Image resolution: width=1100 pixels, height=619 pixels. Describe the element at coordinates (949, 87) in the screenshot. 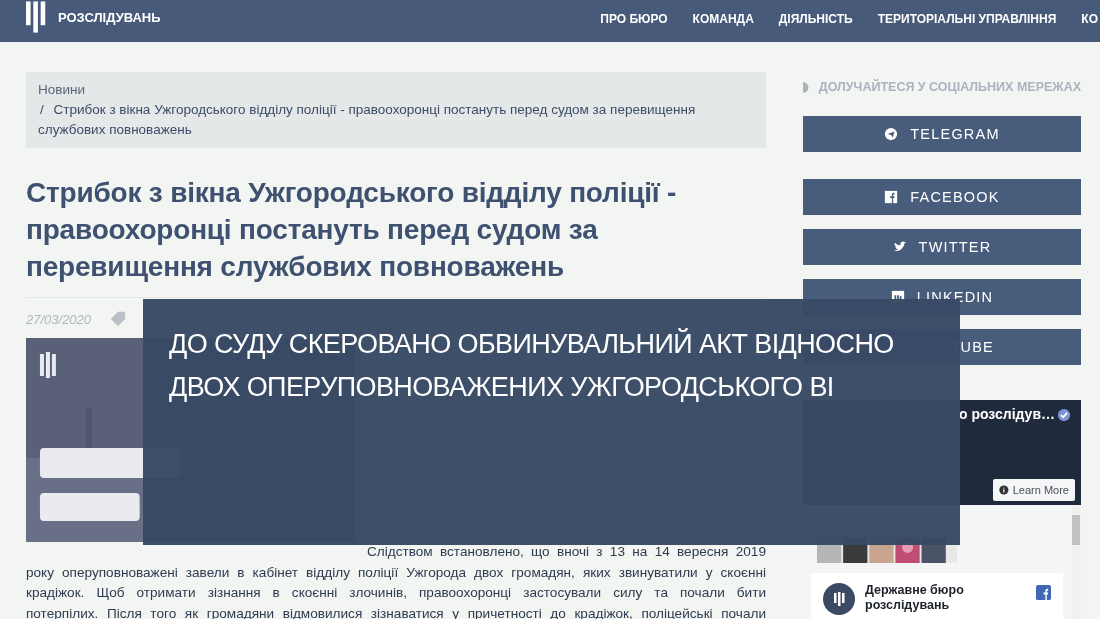

I see `sidebar-heading: ДОЛУЧАЙТЕСЯ У СОЦІАЛЬНИХ МЕРЕЖАХ` at that location.